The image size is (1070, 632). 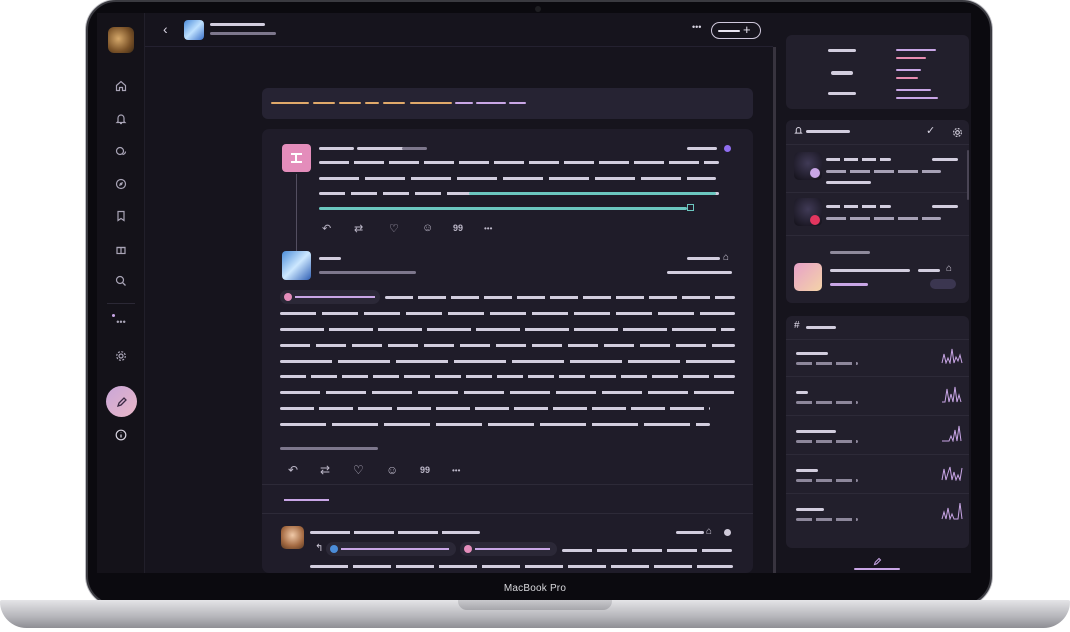 What do you see at coordinates (696, 27) in the screenshot?
I see `more-button: •••` at bounding box center [696, 27].